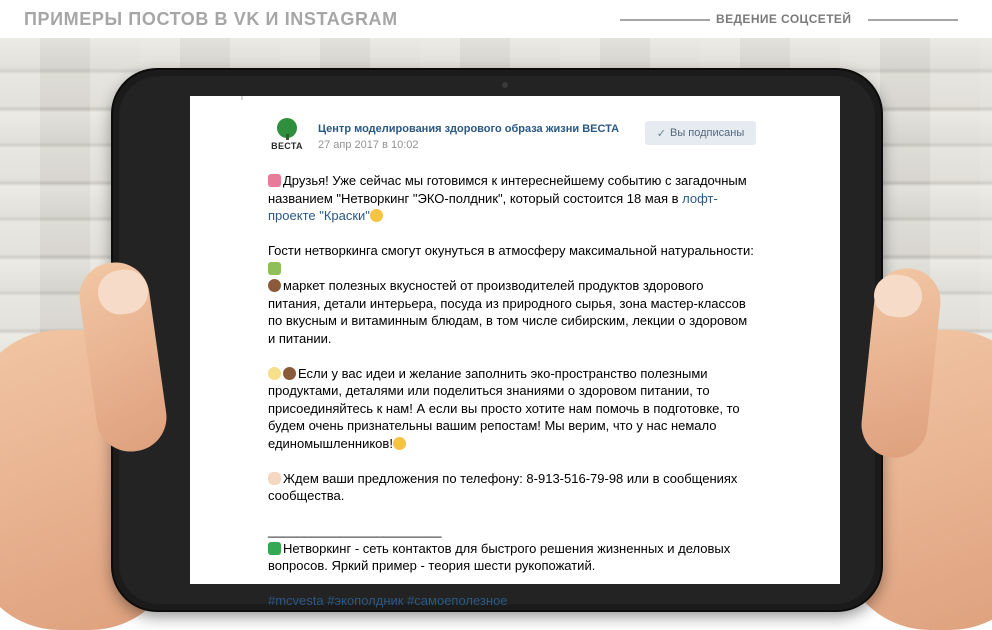  I want to click on header-divider-left, so click(665, 20).